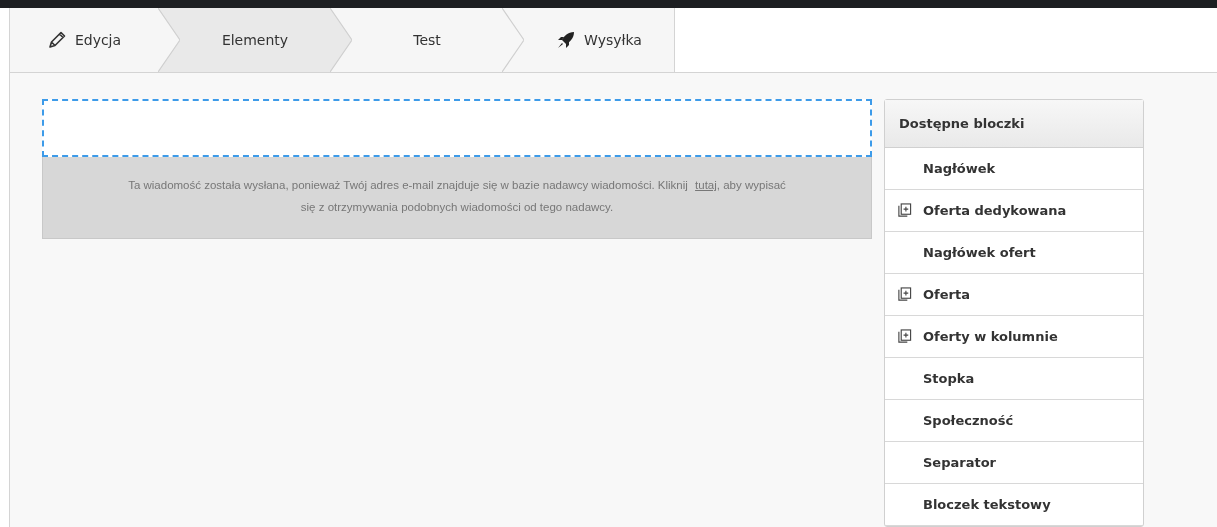 This screenshot has width=1217, height=527. Describe the element at coordinates (56, 40) in the screenshot. I see `pencil-icon` at that location.